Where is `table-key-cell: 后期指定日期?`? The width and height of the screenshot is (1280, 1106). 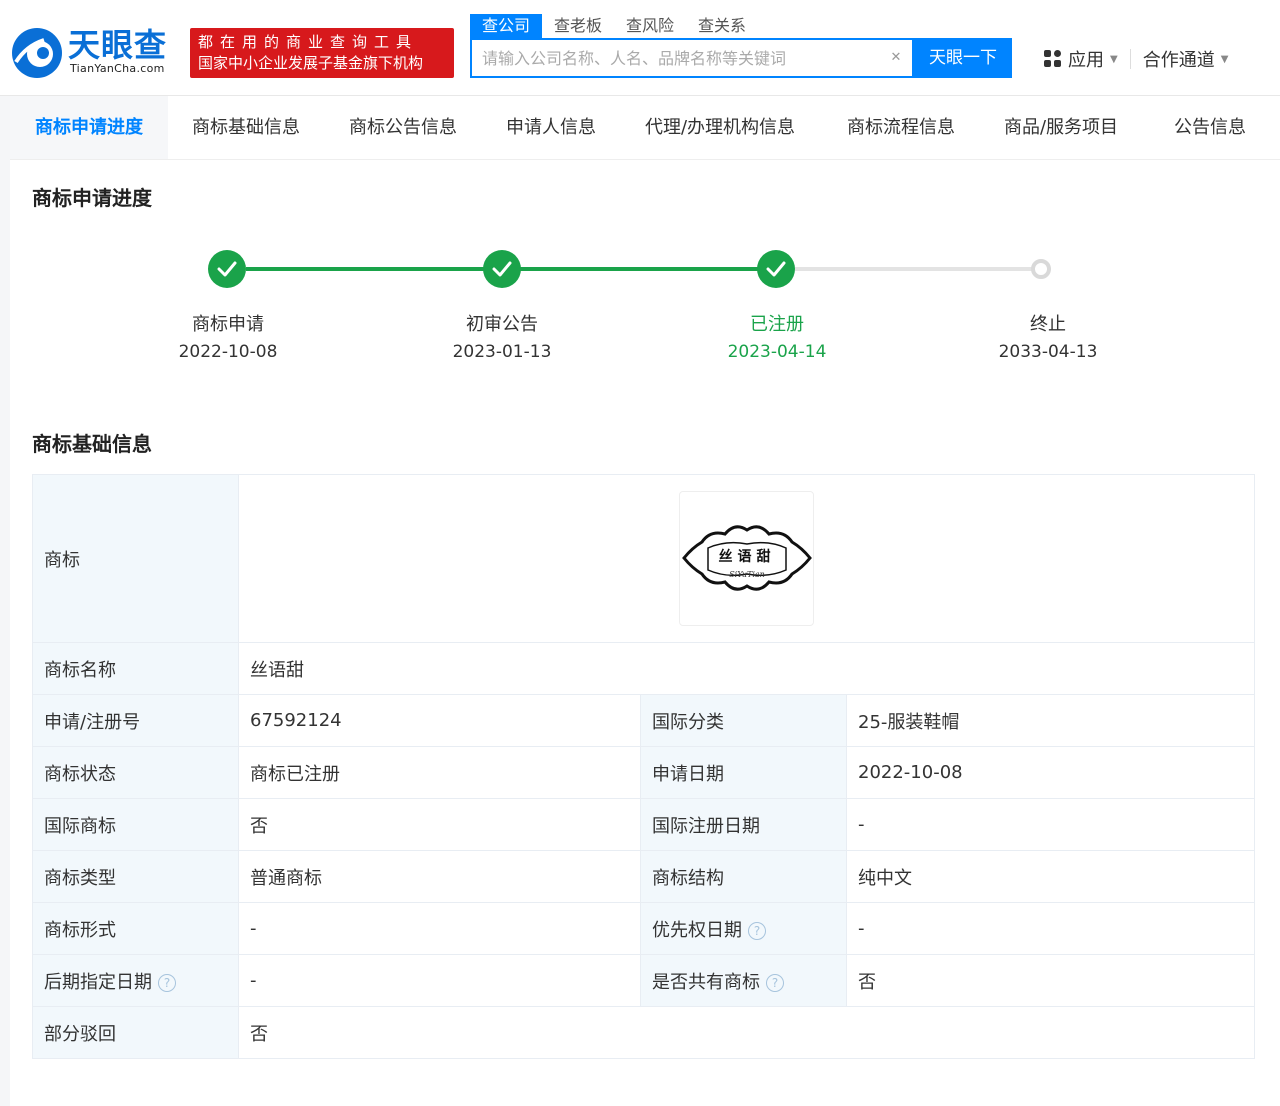 table-key-cell: 后期指定日期? is located at coordinates (135, 980).